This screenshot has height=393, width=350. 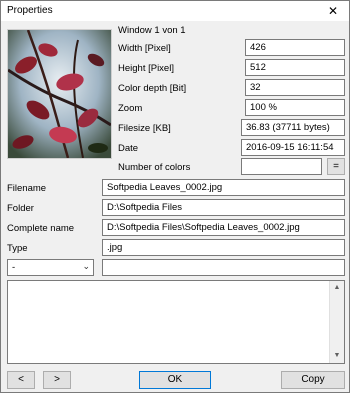 I want to click on type-field: .jpg, so click(x=223, y=247).